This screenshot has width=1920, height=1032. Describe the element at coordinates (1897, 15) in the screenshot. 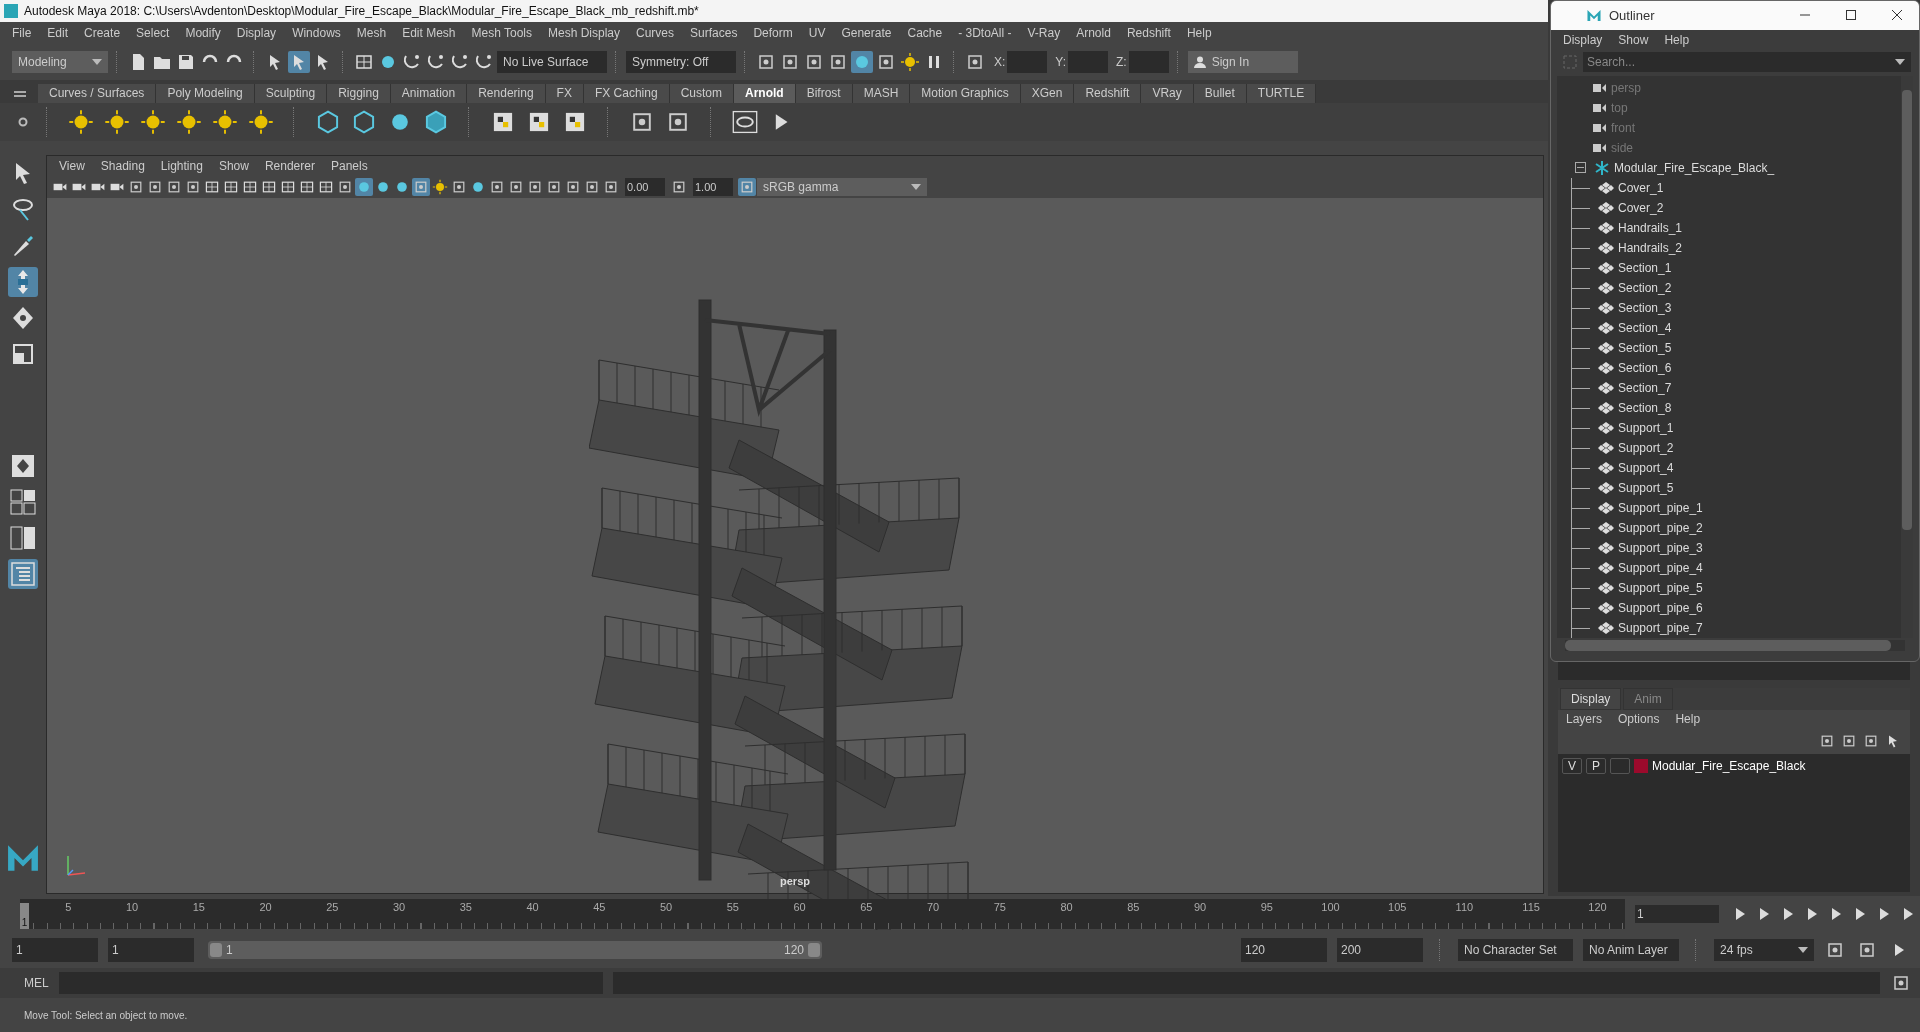

I see `close-icon` at that location.